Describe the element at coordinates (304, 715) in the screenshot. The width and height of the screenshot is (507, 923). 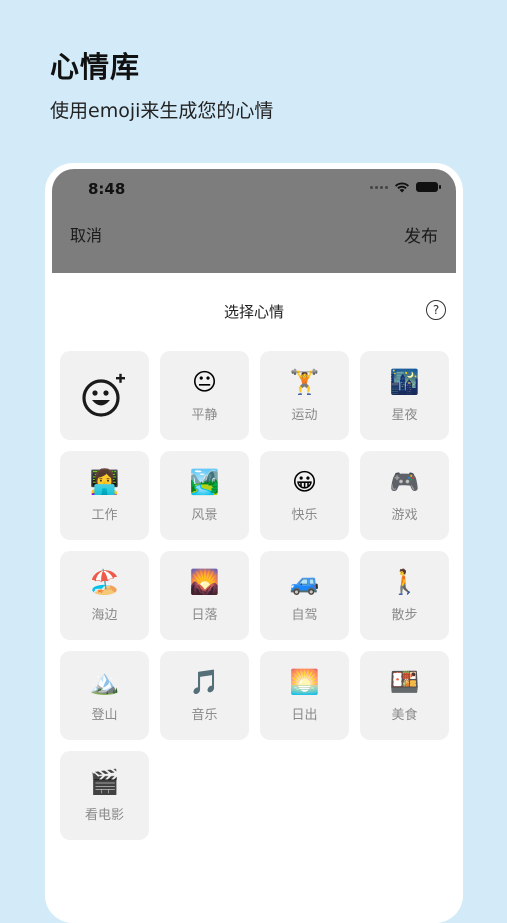
I see `mood-label: 日出` at that location.